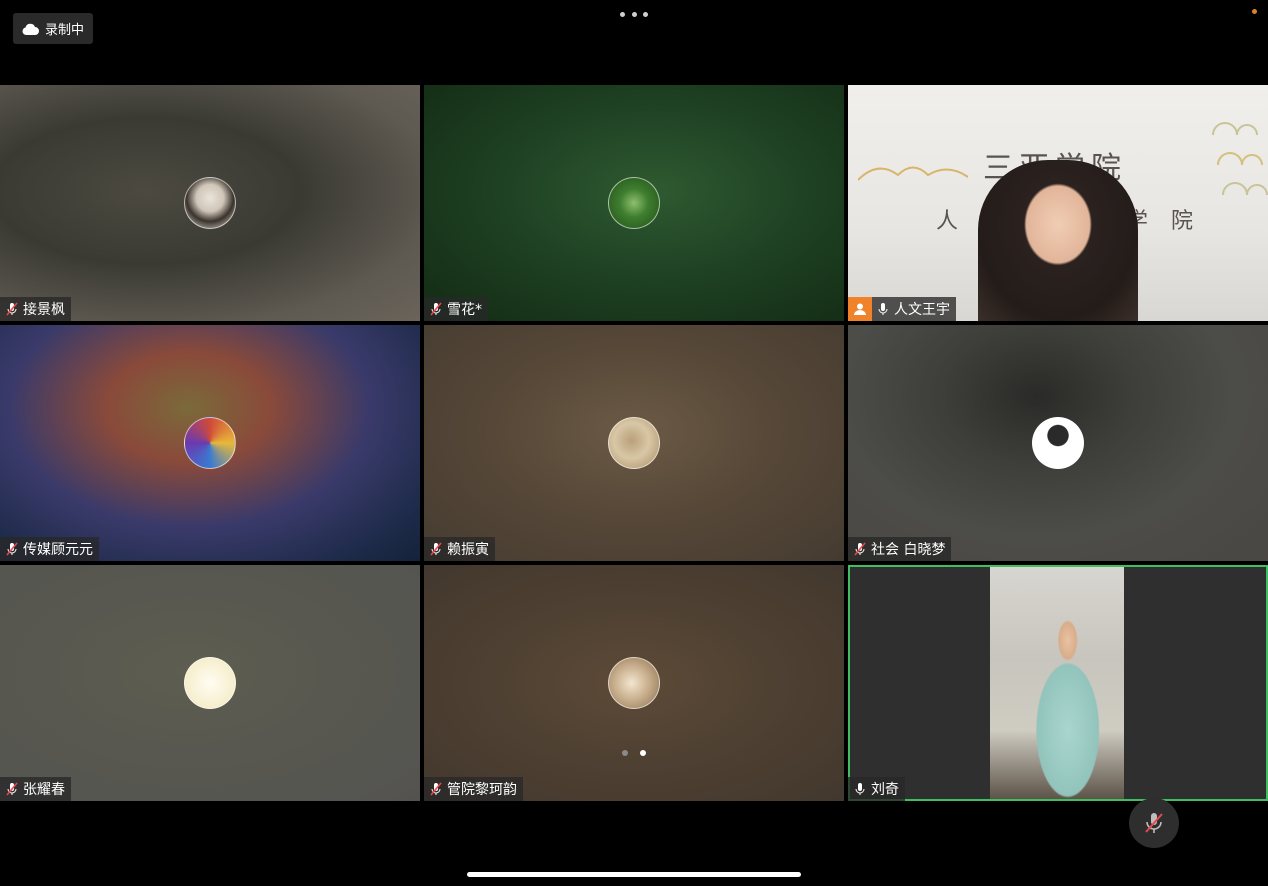 This screenshot has height=886, width=1268. What do you see at coordinates (58, 550) in the screenshot?
I see `participant-name: 传媒顾元元` at bounding box center [58, 550].